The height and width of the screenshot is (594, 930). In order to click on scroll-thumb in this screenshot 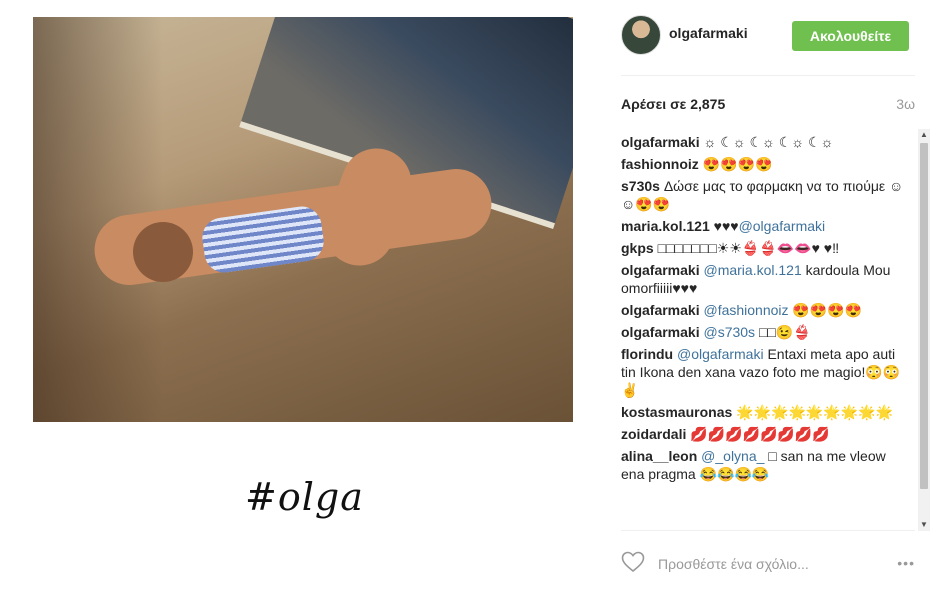, I will do `click(924, 316)`.